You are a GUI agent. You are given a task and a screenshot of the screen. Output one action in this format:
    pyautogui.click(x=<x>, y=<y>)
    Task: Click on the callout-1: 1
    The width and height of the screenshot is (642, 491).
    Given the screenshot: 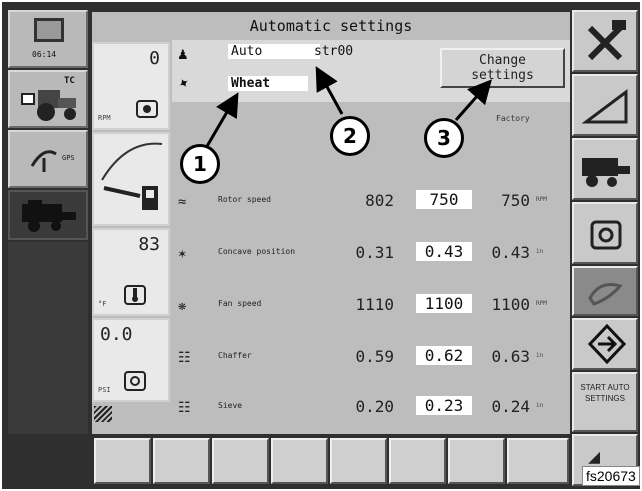 What is the action you would take?
    pyautogui.click(x=200, y=164)
    